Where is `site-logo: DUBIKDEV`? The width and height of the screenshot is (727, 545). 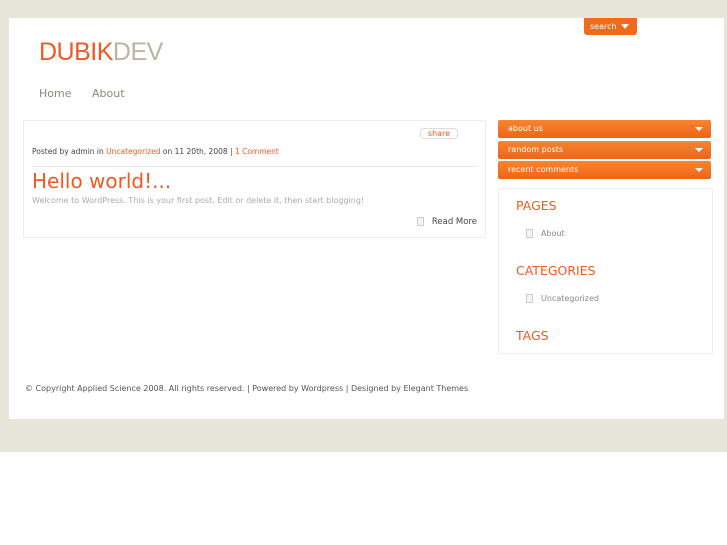 site-logo: DUBIKDEV is located at coordinates (101, 52).